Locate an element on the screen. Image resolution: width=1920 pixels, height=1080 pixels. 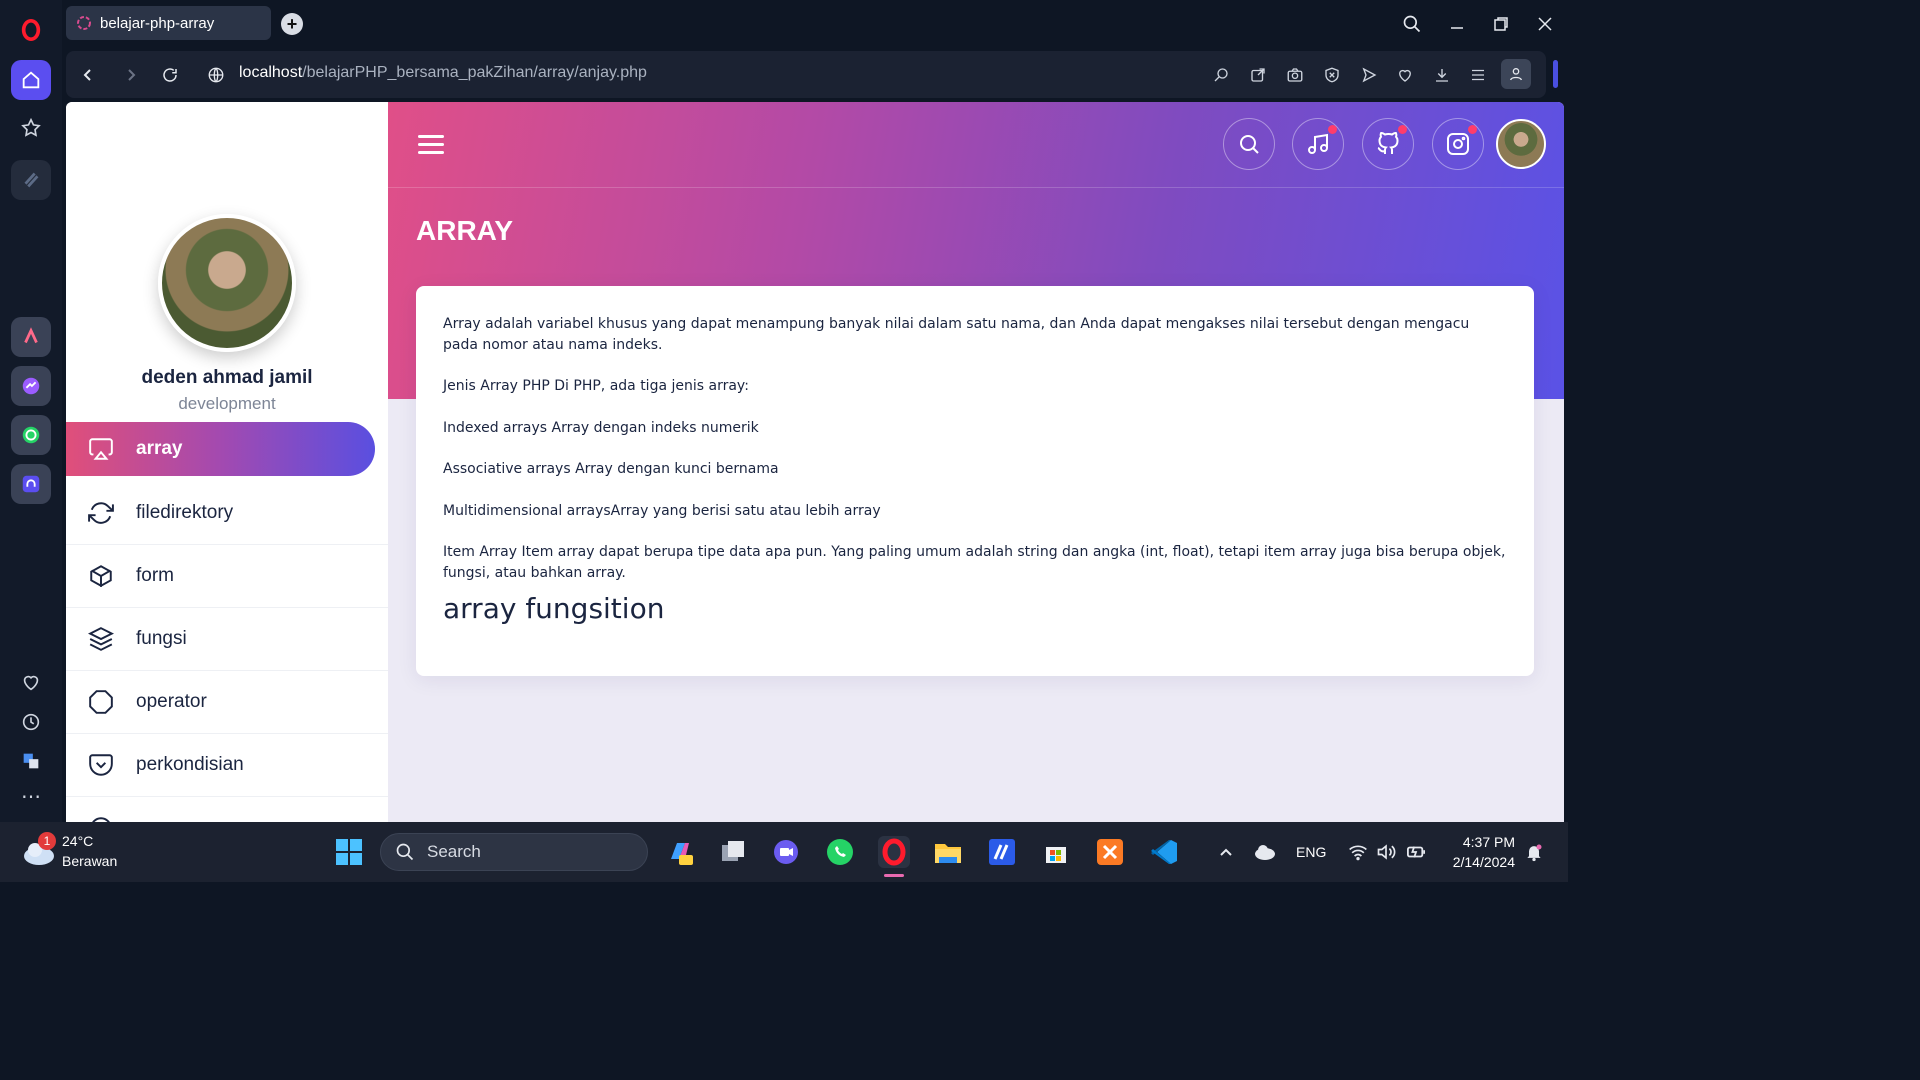
search-button is located at coordinates (1249, 144).